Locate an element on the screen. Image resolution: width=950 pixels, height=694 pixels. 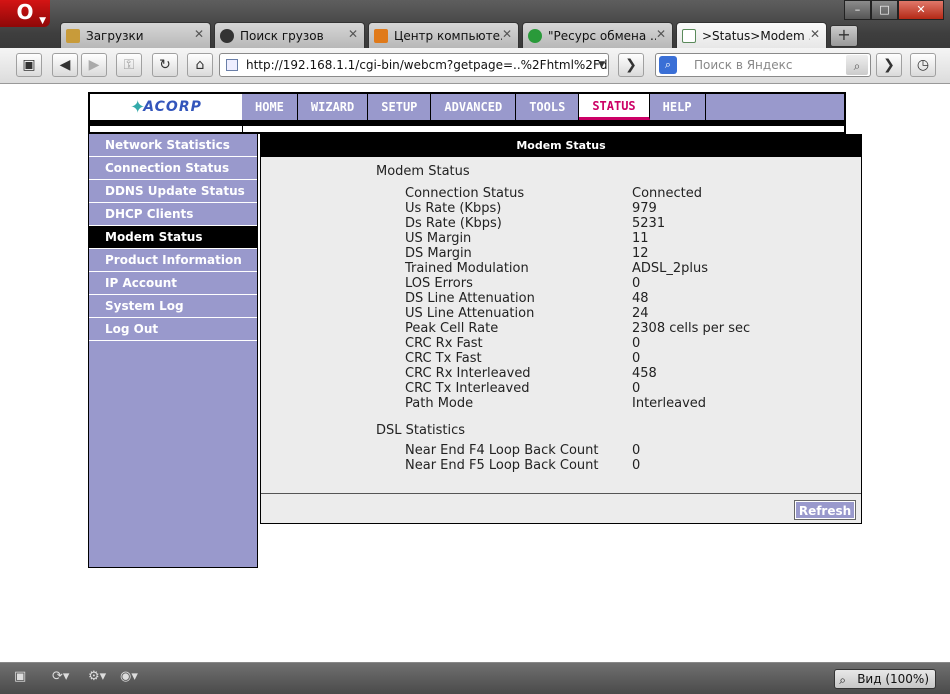
panels-toggle-icon: ▣ is located at coordinates (20, 678).